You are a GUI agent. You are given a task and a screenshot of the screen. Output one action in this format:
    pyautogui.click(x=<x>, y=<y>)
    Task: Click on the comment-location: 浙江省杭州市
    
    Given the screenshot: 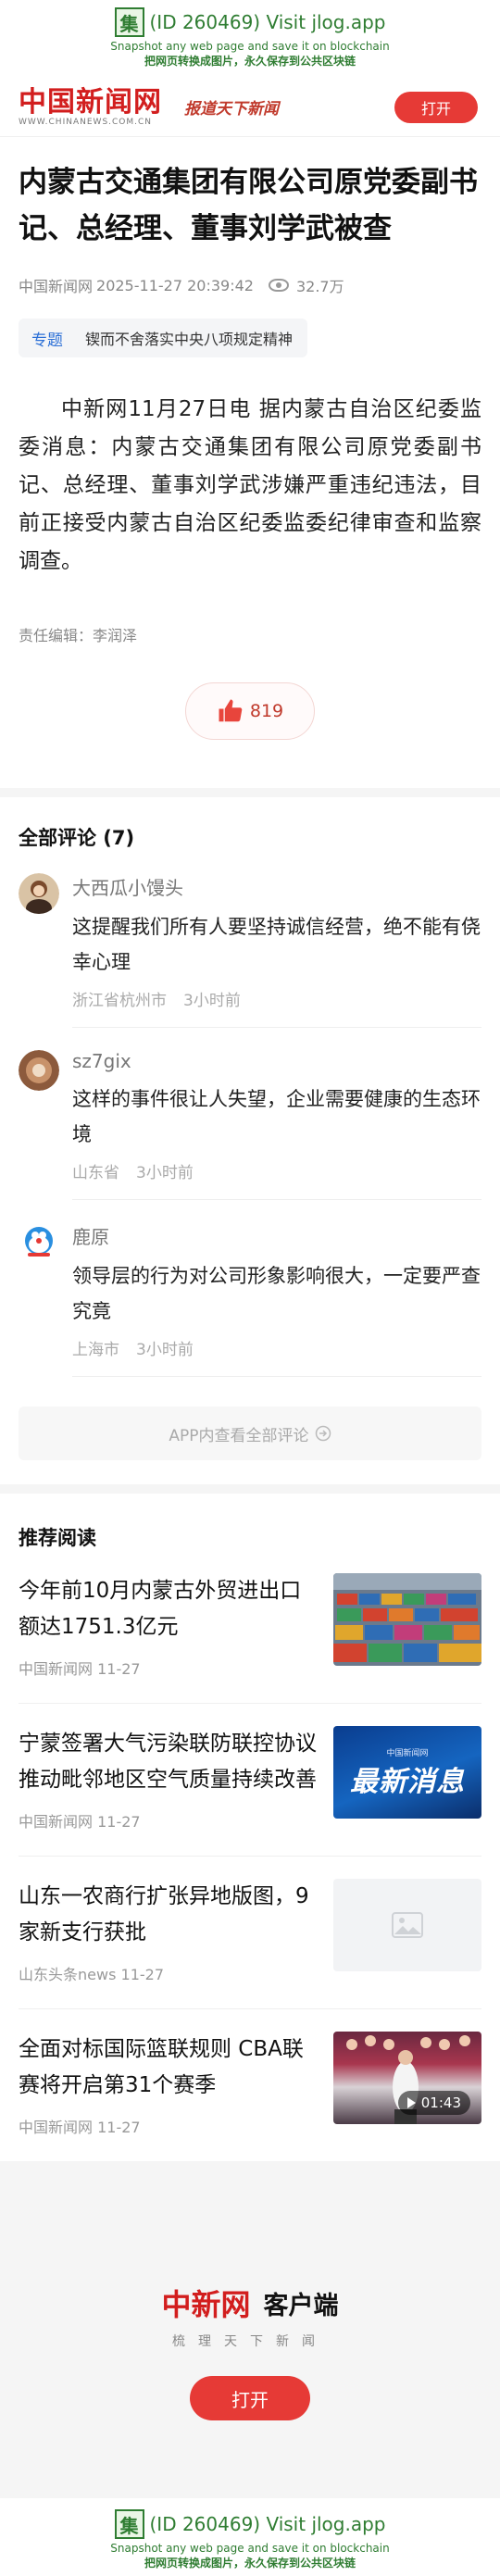 What is the action you would take?
    pyautogui.click(x=119, y=1001)
    